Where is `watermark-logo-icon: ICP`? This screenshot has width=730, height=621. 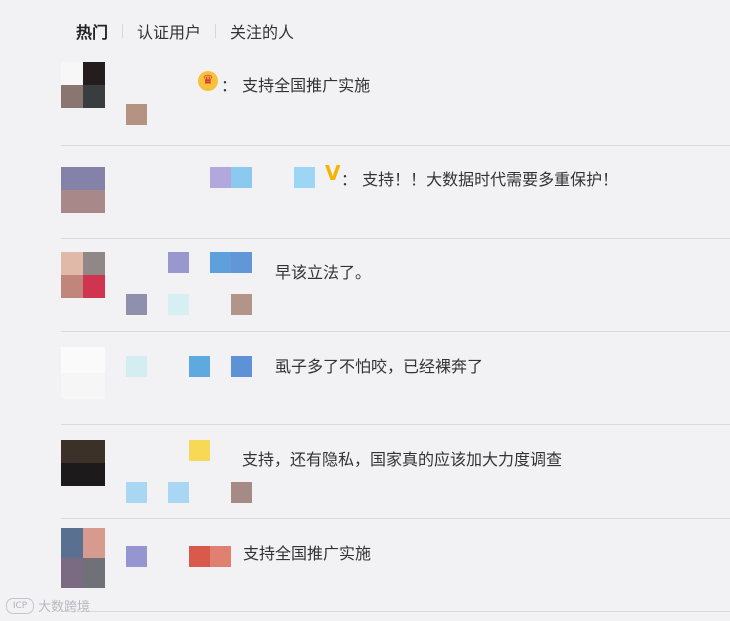
watermark-logo-icon: ICP is located at coordinates (20, 605).